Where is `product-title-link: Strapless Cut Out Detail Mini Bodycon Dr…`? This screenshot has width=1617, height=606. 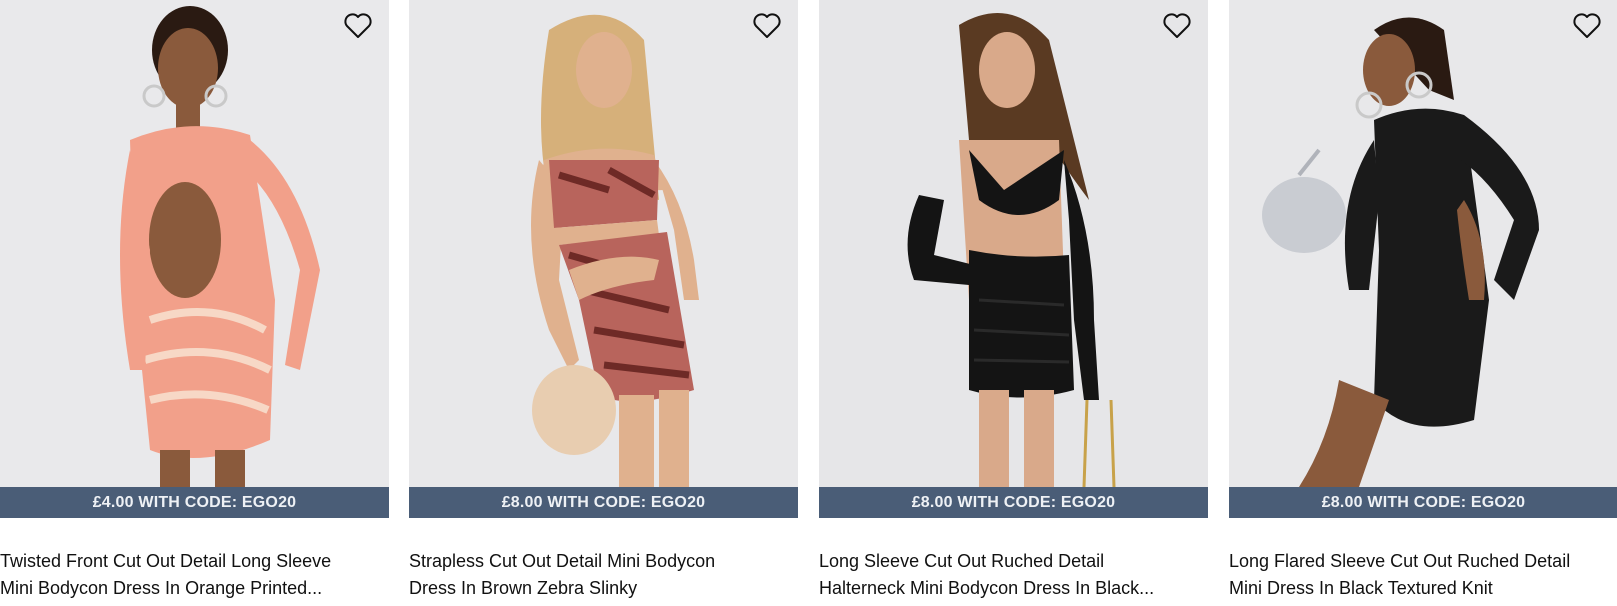
product-title-link: Strapless Cut Out Detail Mini Bodycon Dr… is located at coordinates (603, 575).